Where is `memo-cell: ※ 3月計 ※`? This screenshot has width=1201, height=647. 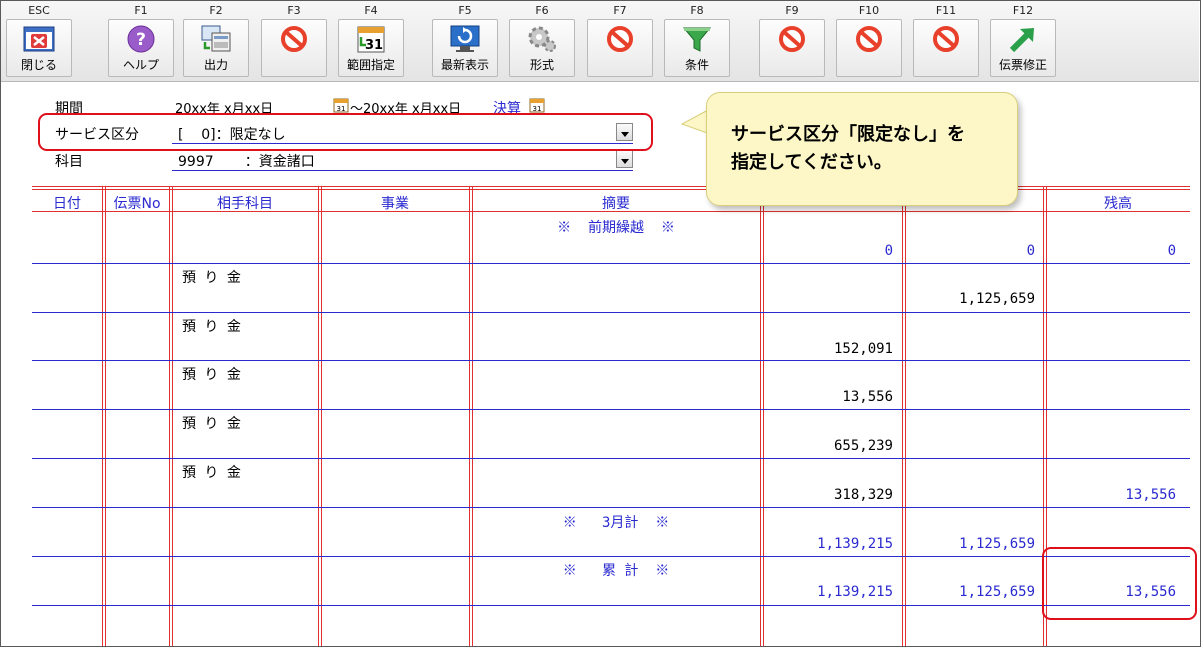 memo-cell: ※ 3月計 ※ is located at coordinates (616, 523).